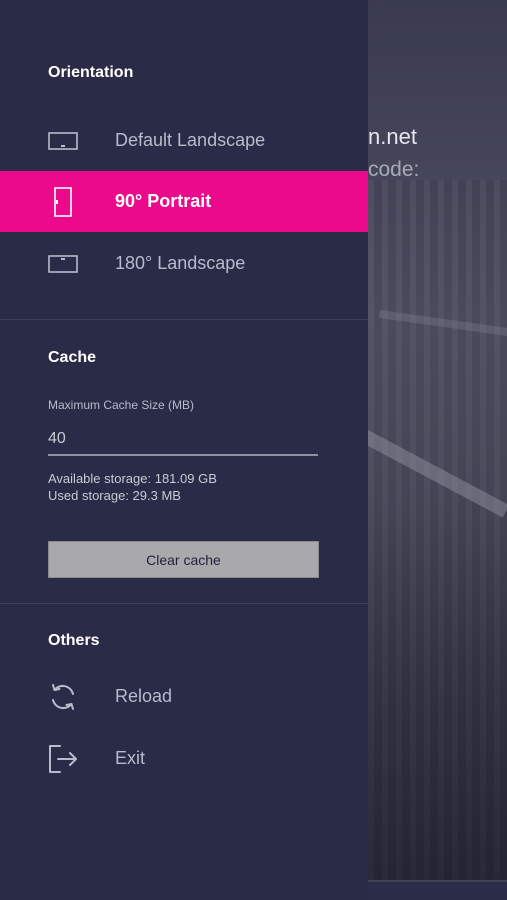  I want to click on orientation-90-portrait: 90° Portrait, so click(184, 201).